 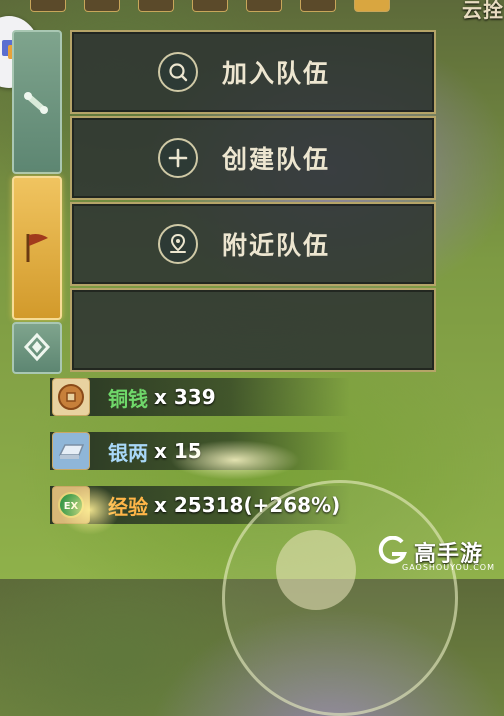 I want to click on side-tab-diamond, so click(x=37, y=348).